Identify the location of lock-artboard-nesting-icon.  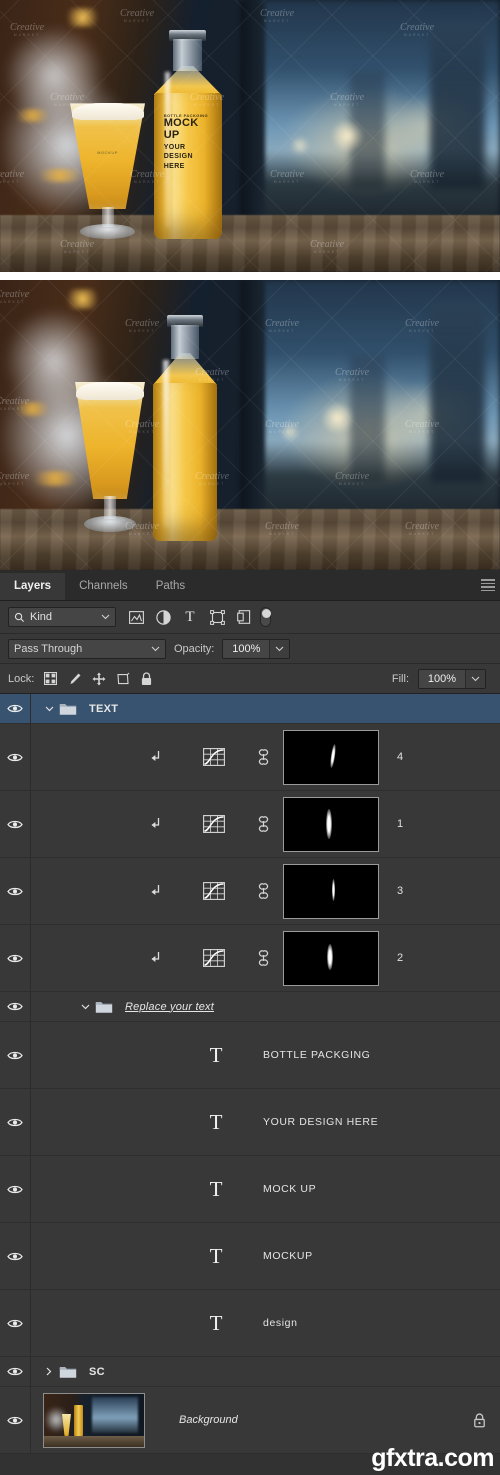
(122, 678).